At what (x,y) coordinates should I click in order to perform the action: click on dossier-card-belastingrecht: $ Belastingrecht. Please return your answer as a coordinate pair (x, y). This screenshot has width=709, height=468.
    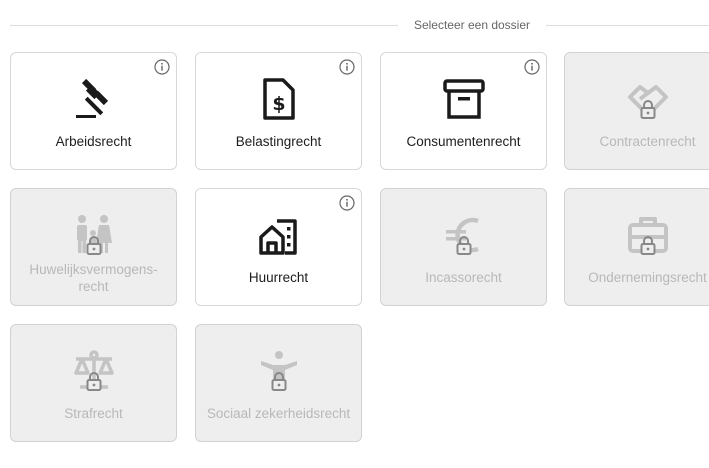
    Looking at the image, I should click on (278, 111).